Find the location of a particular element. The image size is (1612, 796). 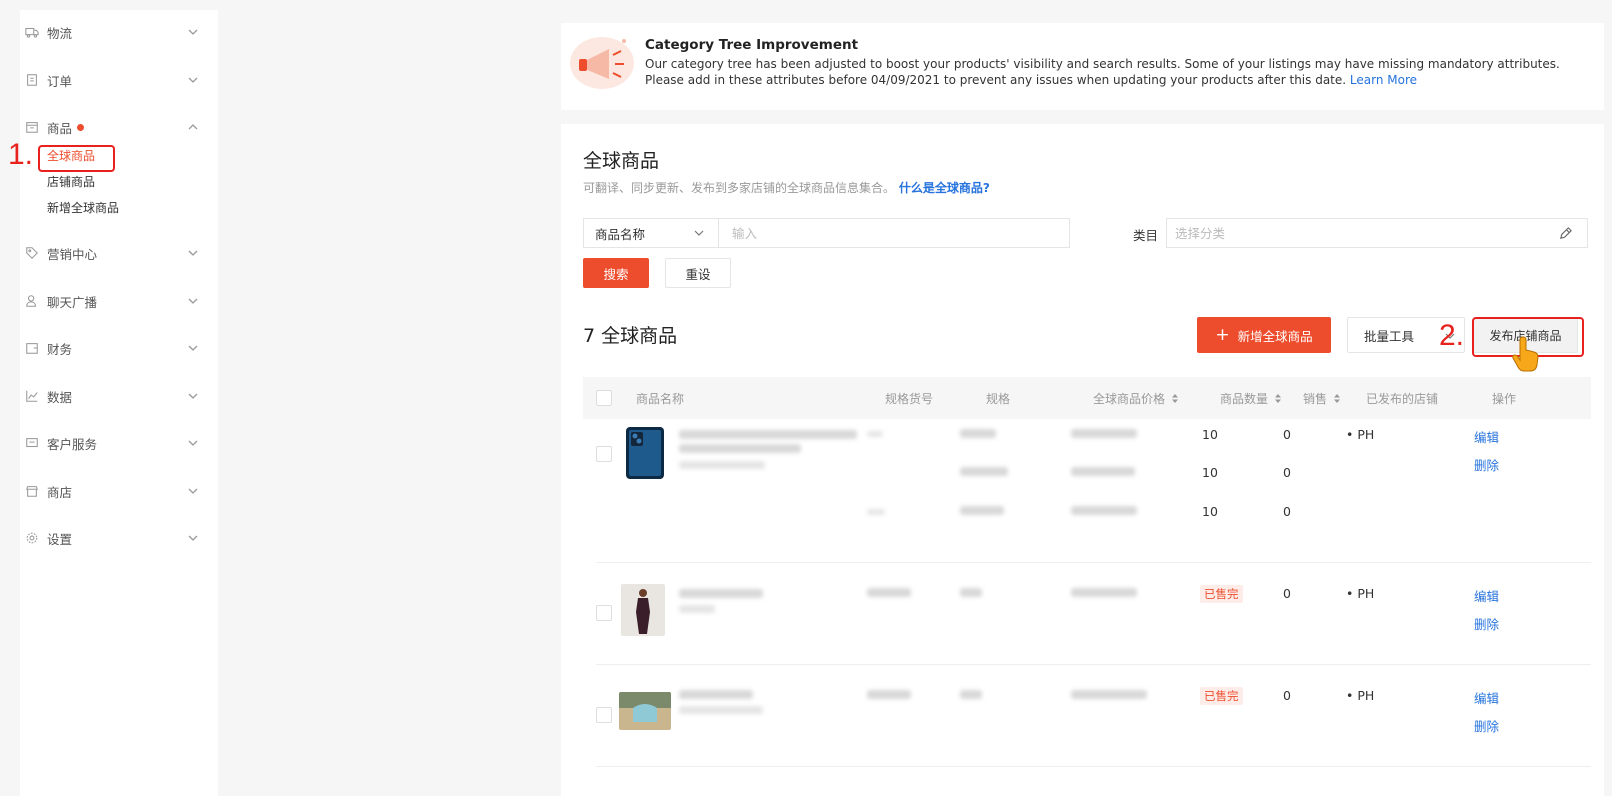

sidebar-subitem-shop-products: 店铺商品 is located at coordinates (71, 181).